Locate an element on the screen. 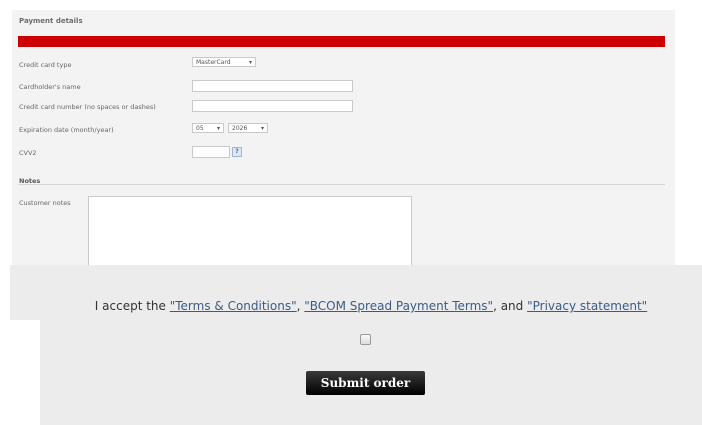 This screenshot has width=702, height=425. expiry-month-value: 05 is located at coordinates (200, 128).